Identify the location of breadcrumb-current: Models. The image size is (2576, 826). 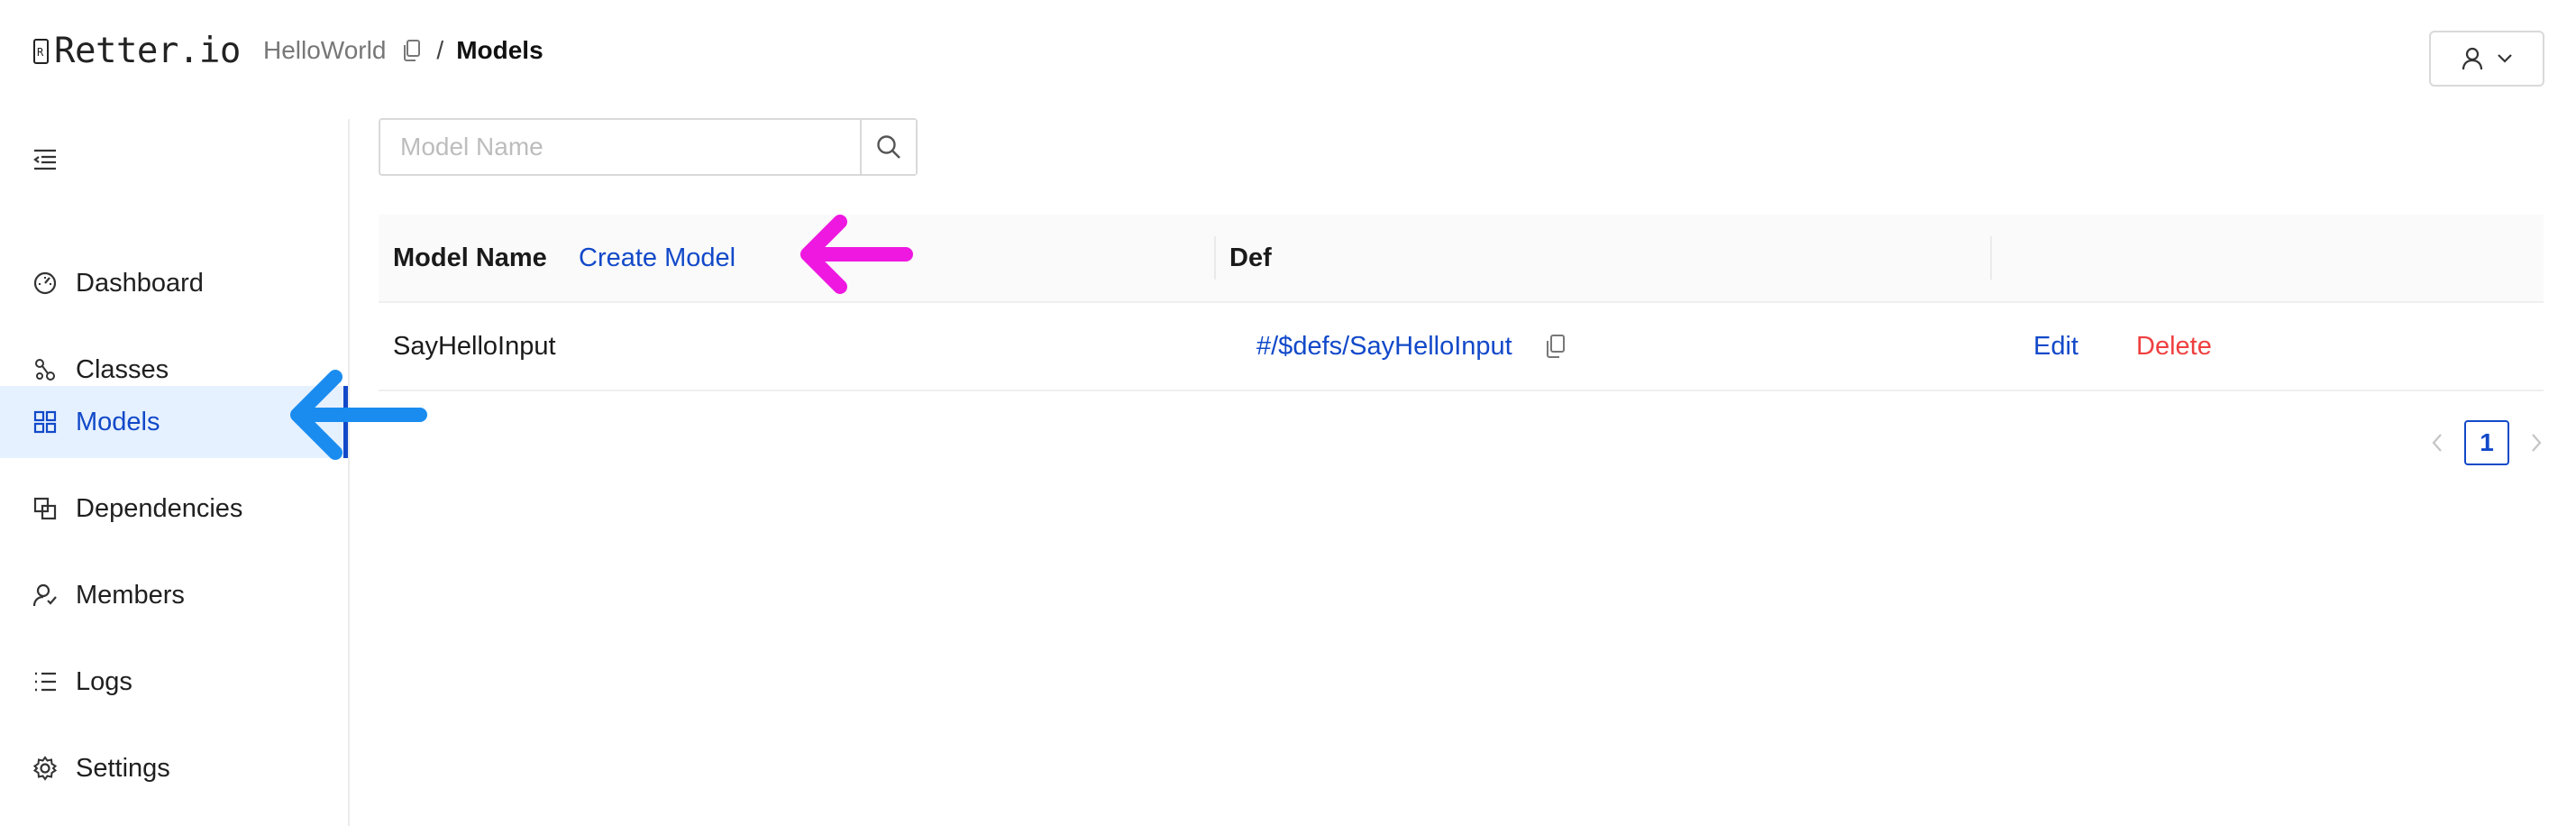
(500, 50).